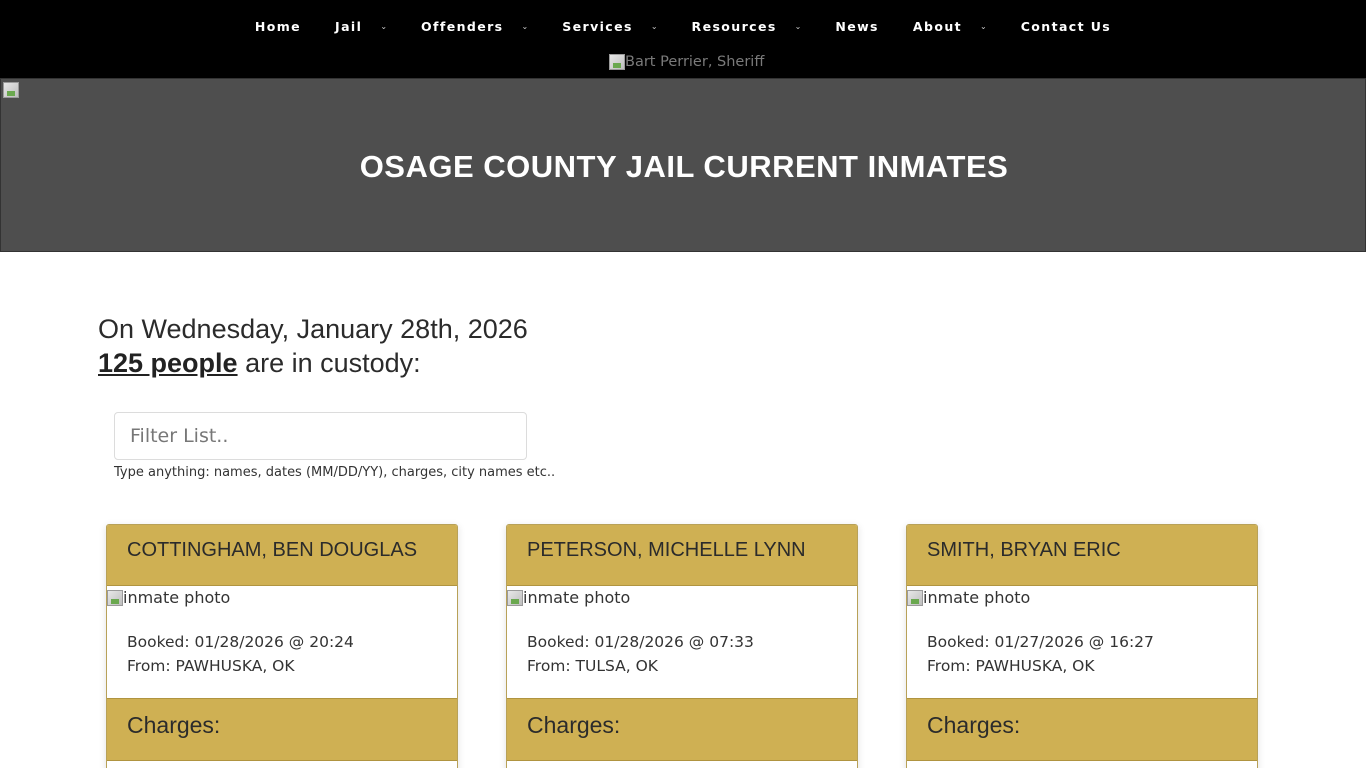 The width and height of the screenshot is (1366, 768). I want to click on inmate-card-header: COTTINGHAM, BEN DOUGLAS, so click(282, 555).